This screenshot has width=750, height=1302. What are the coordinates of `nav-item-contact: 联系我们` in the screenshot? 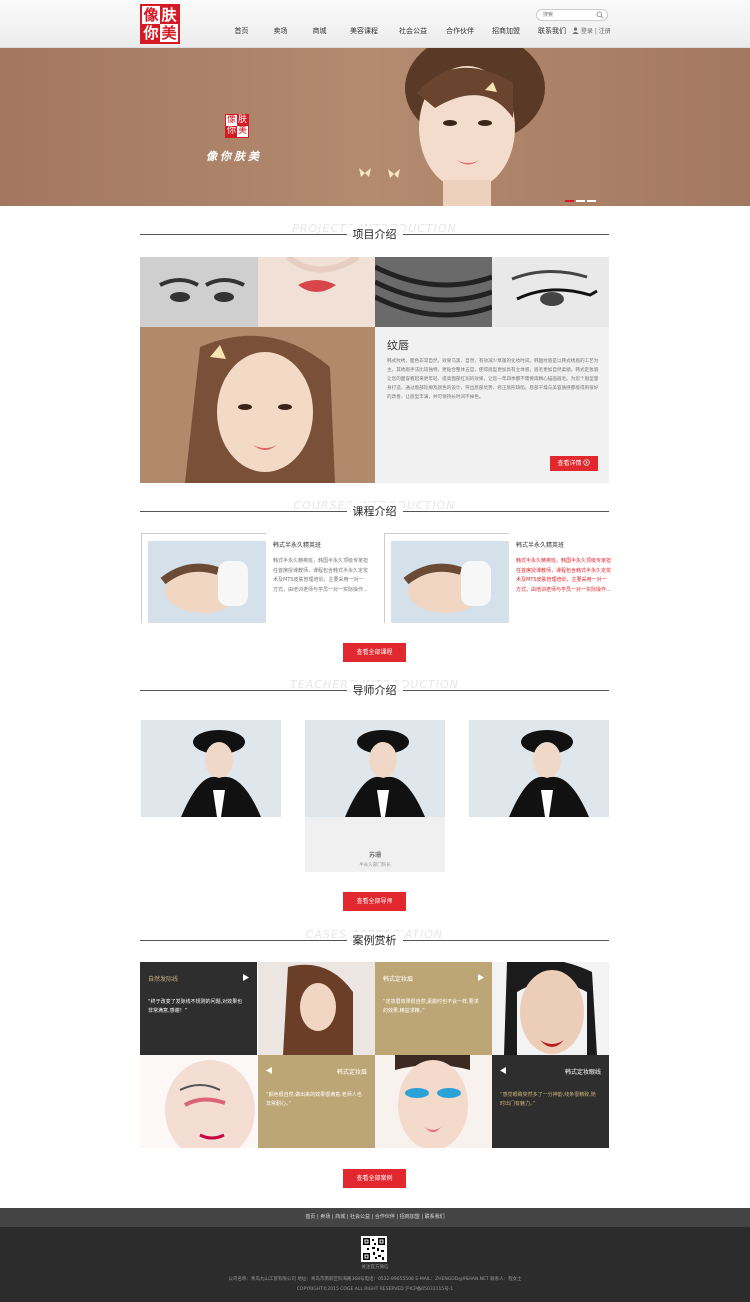 It's located at (552, 33).